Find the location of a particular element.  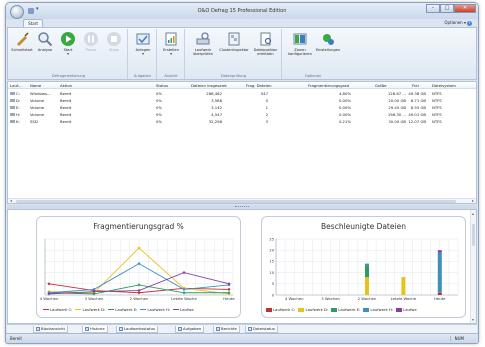

data-point is located at coordinates (49, 284).